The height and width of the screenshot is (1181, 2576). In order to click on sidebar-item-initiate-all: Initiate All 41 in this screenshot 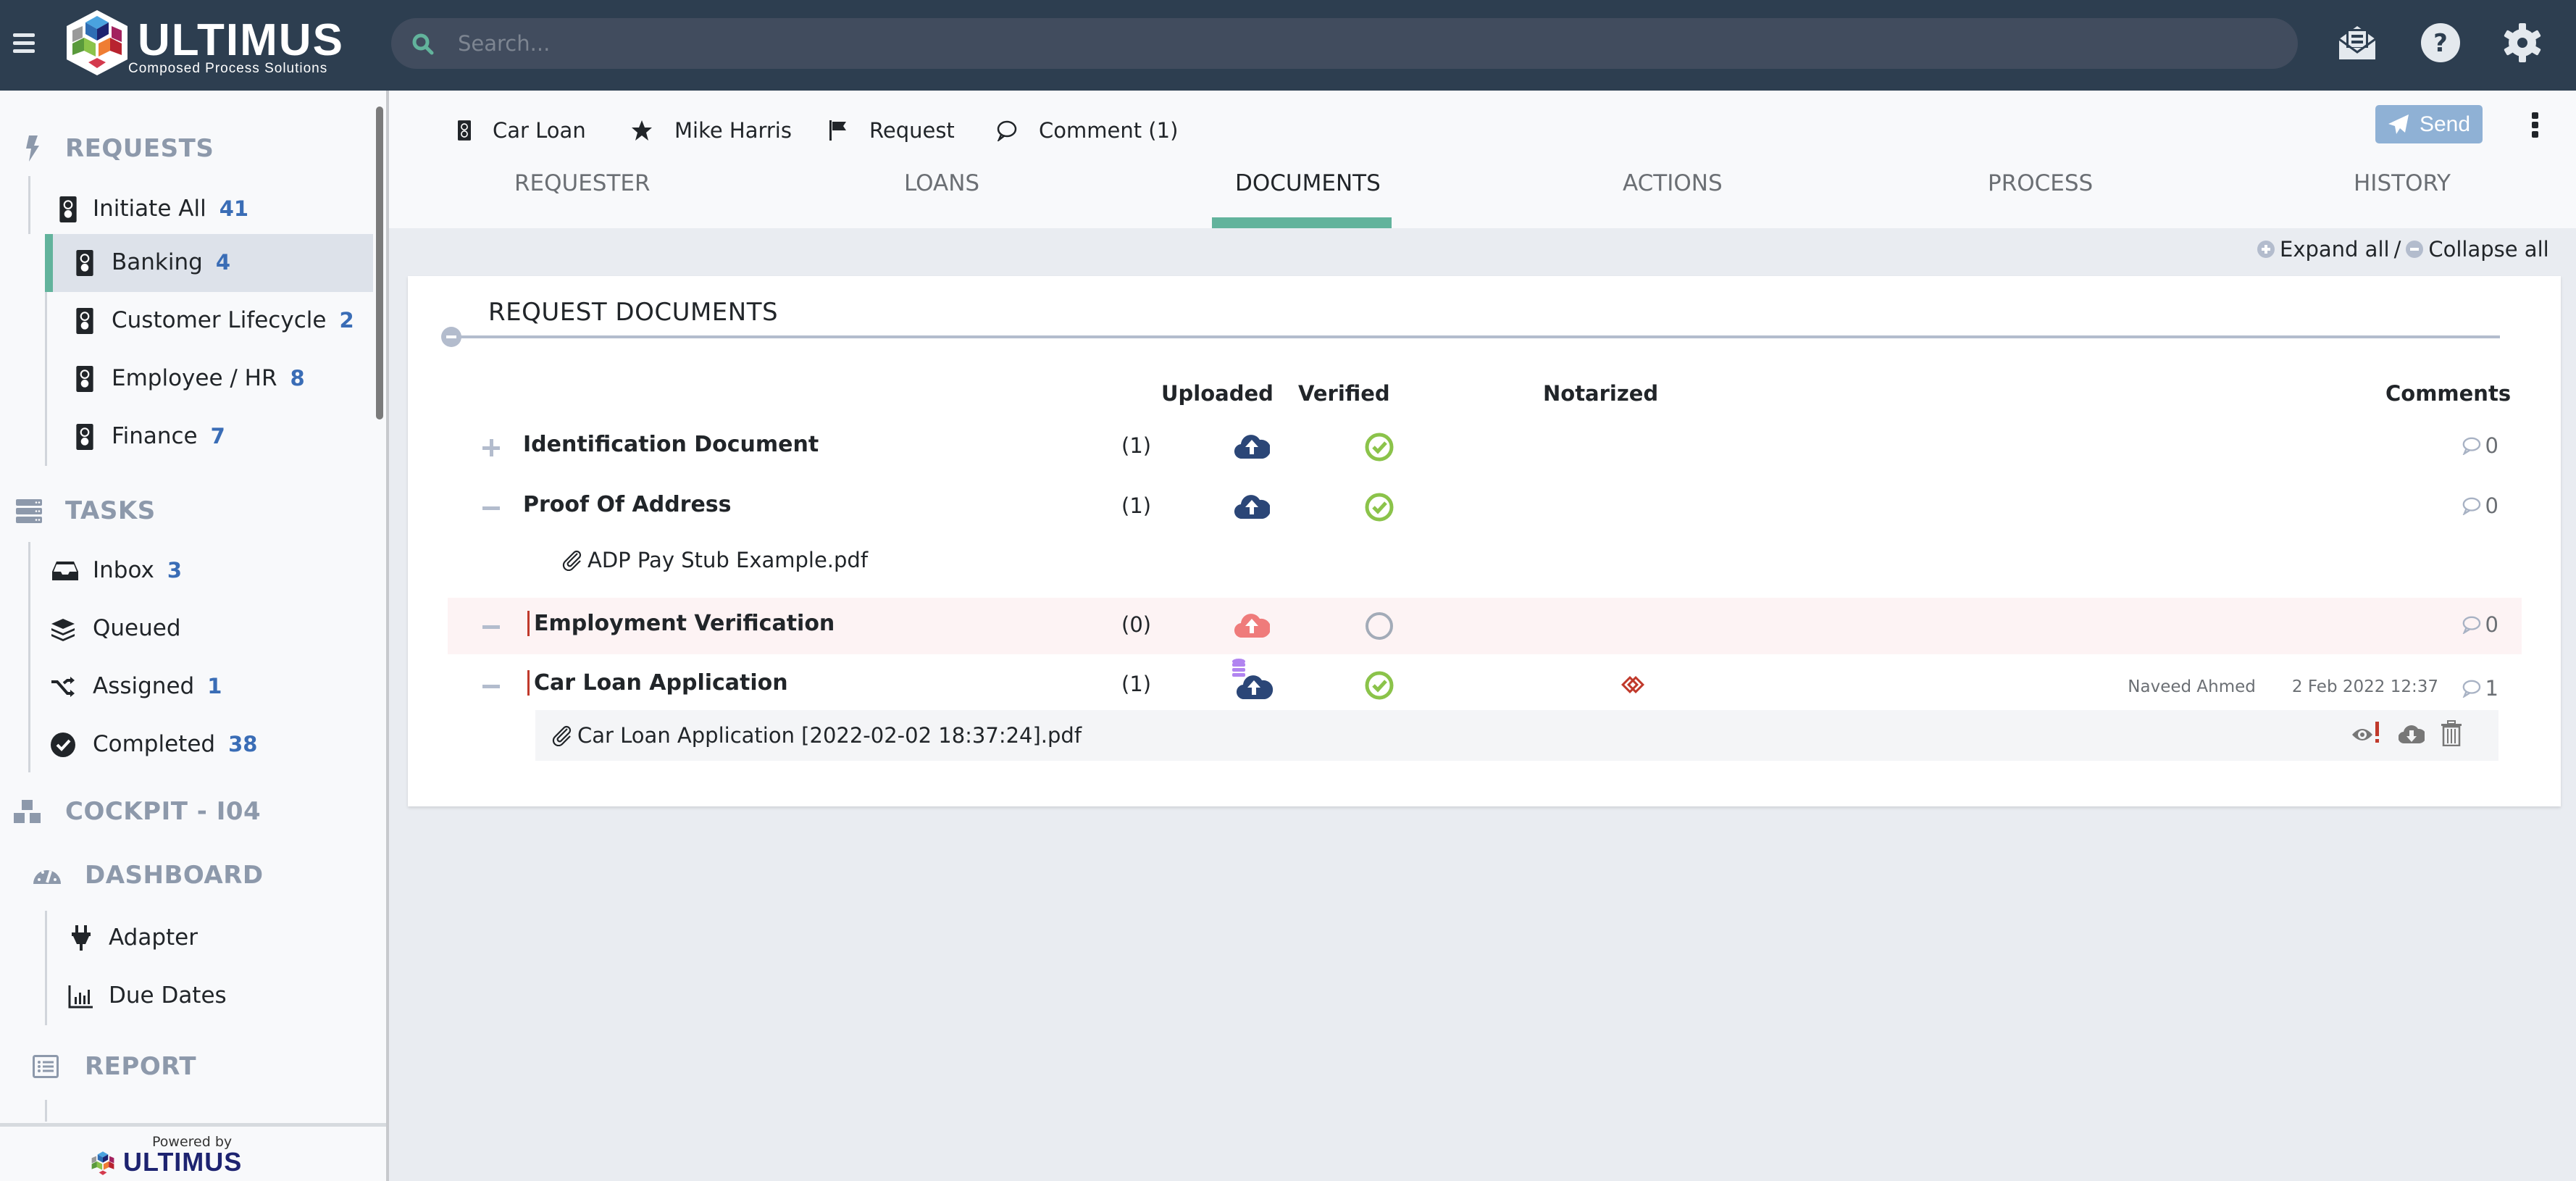, I will do `click(201, 209)`.